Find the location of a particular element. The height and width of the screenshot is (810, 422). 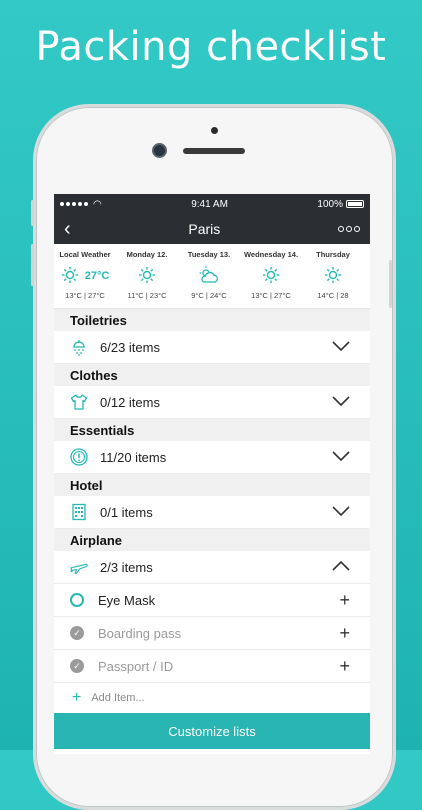

item-label: Boarding pass is located at coordinates (140, 633).